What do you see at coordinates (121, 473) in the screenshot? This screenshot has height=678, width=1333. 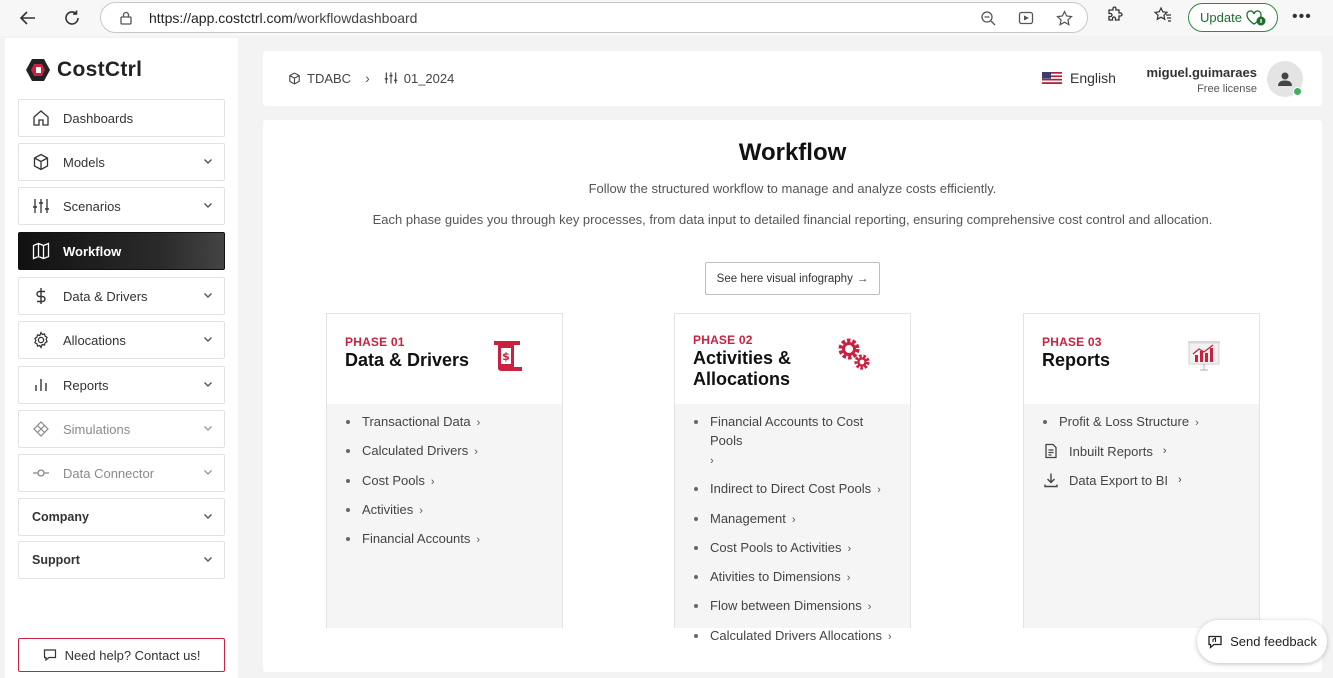 I see `sidebar-item-data-connector: Data Connector` at bounding box center [121, 473].